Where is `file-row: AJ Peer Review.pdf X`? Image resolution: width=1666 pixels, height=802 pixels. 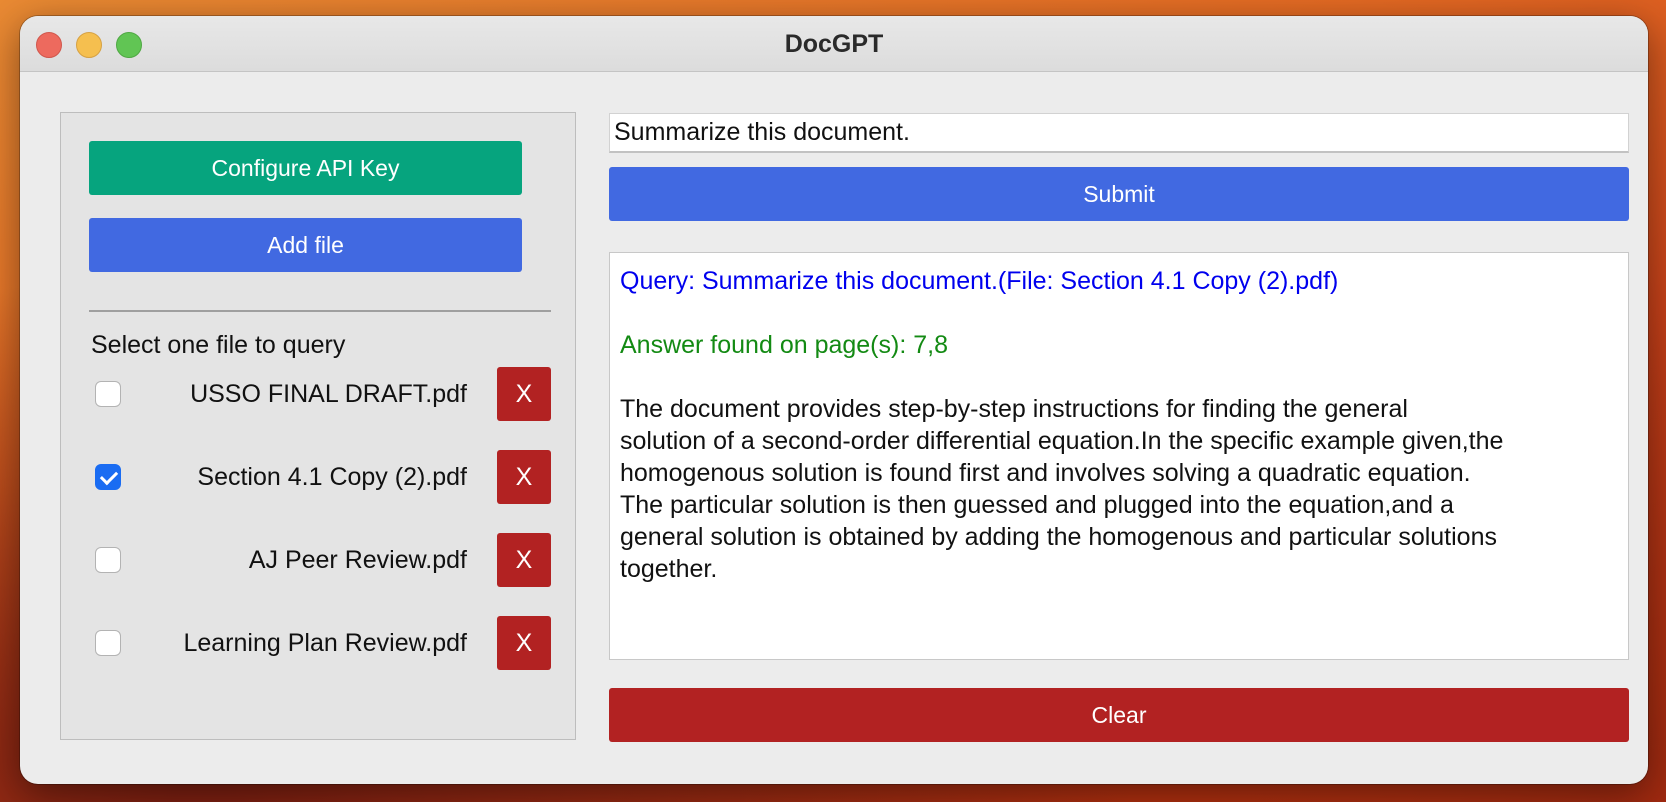
file-row: AJ Peer Review.pdf X is located at coordinates (319, 561).